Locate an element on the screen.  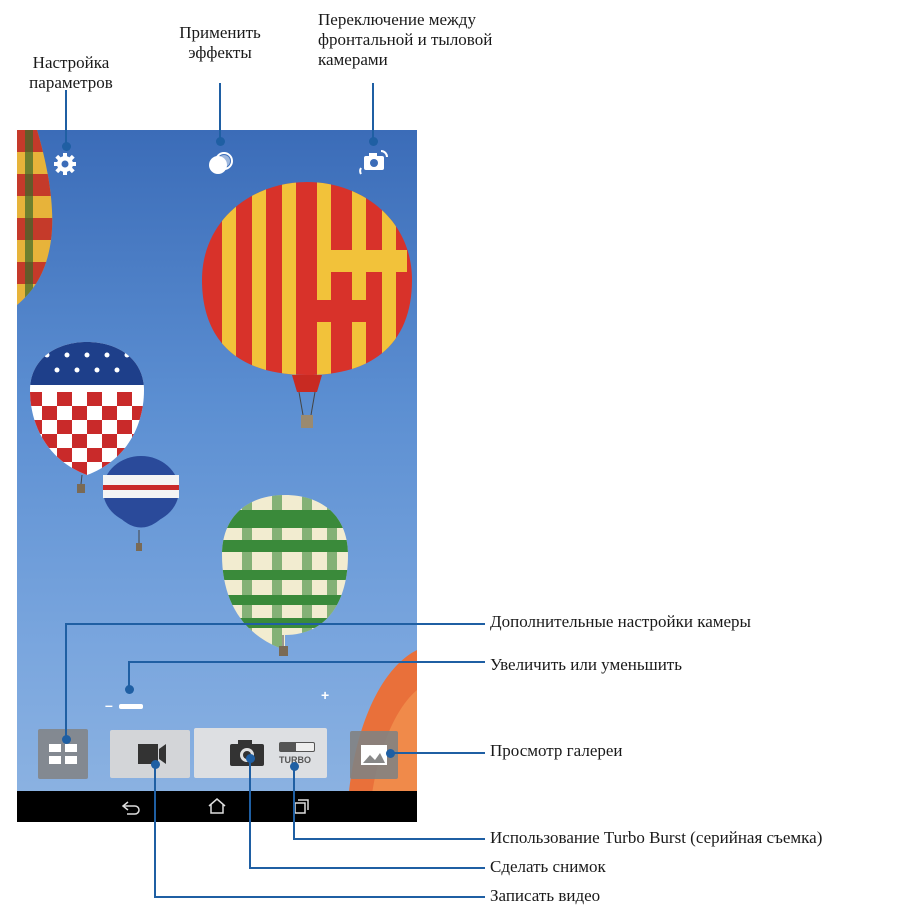
turbo-toggle is located at coordinates (297, 747).